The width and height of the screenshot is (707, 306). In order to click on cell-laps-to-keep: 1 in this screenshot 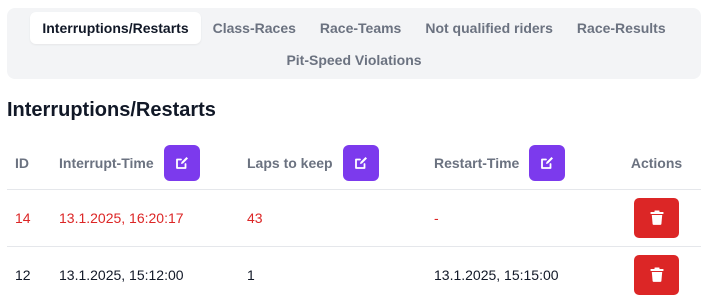, I will do `click(251, 274)`.